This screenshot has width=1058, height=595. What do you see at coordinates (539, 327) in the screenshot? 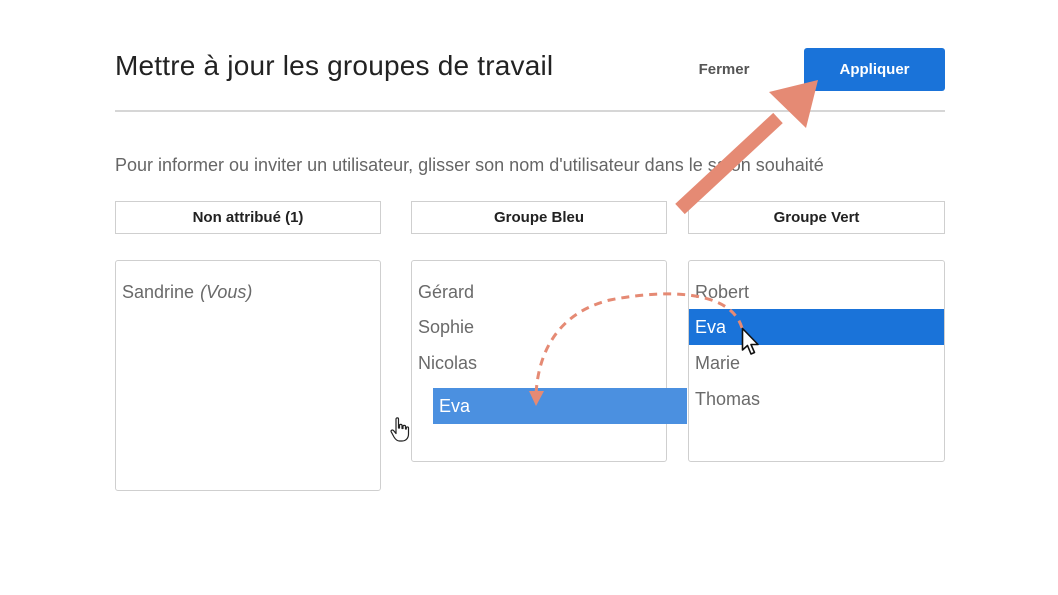
I see `list-item: Sophie` at bounding box center [539, 327].